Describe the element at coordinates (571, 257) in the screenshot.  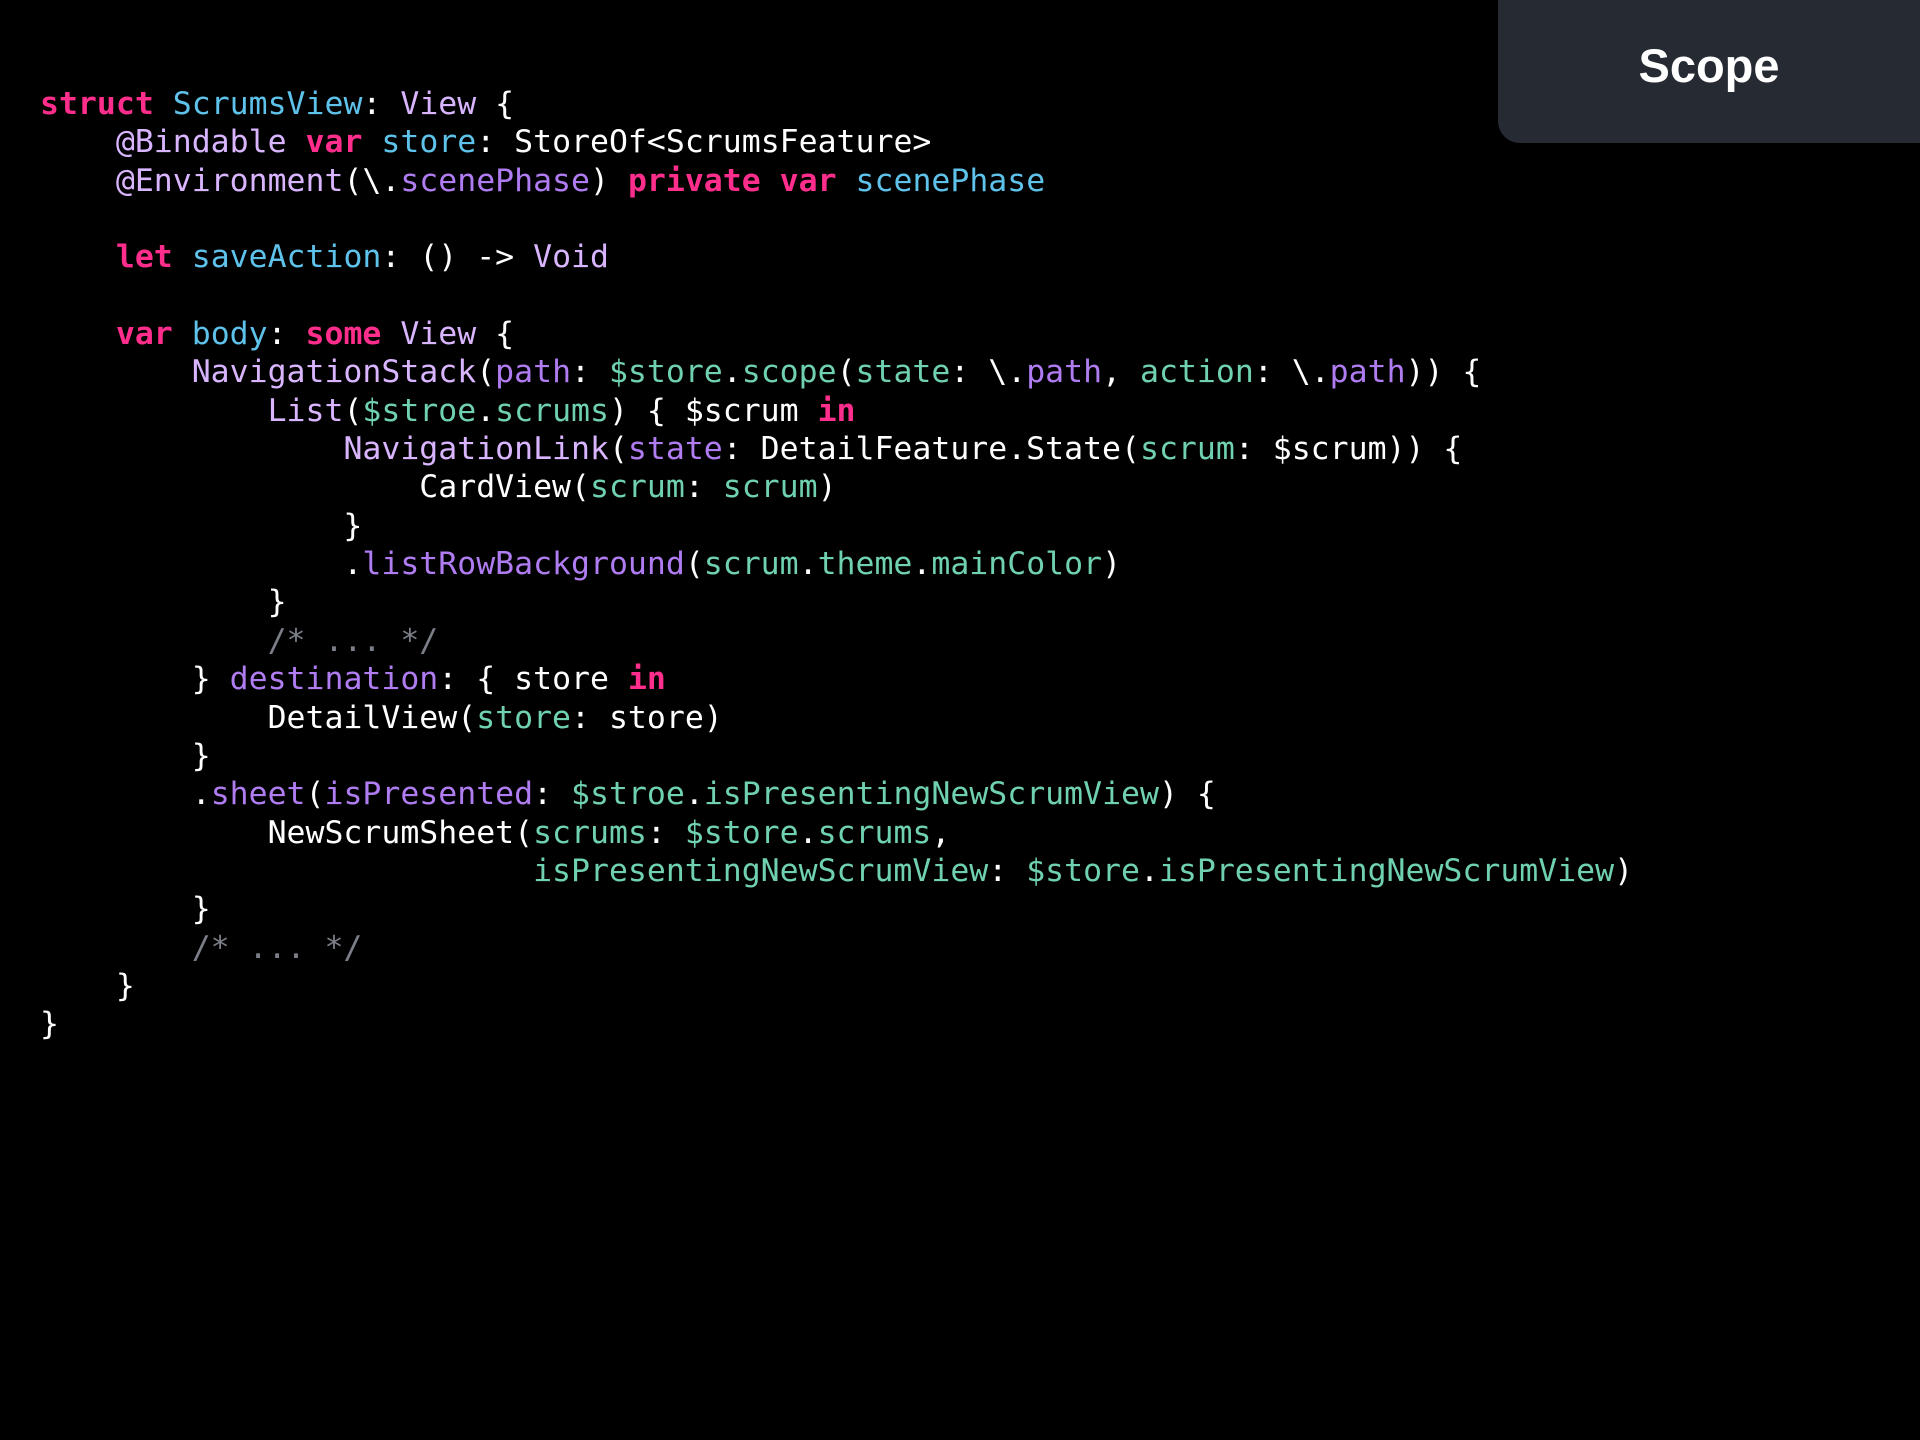
I see `code-token: Void` at that location.